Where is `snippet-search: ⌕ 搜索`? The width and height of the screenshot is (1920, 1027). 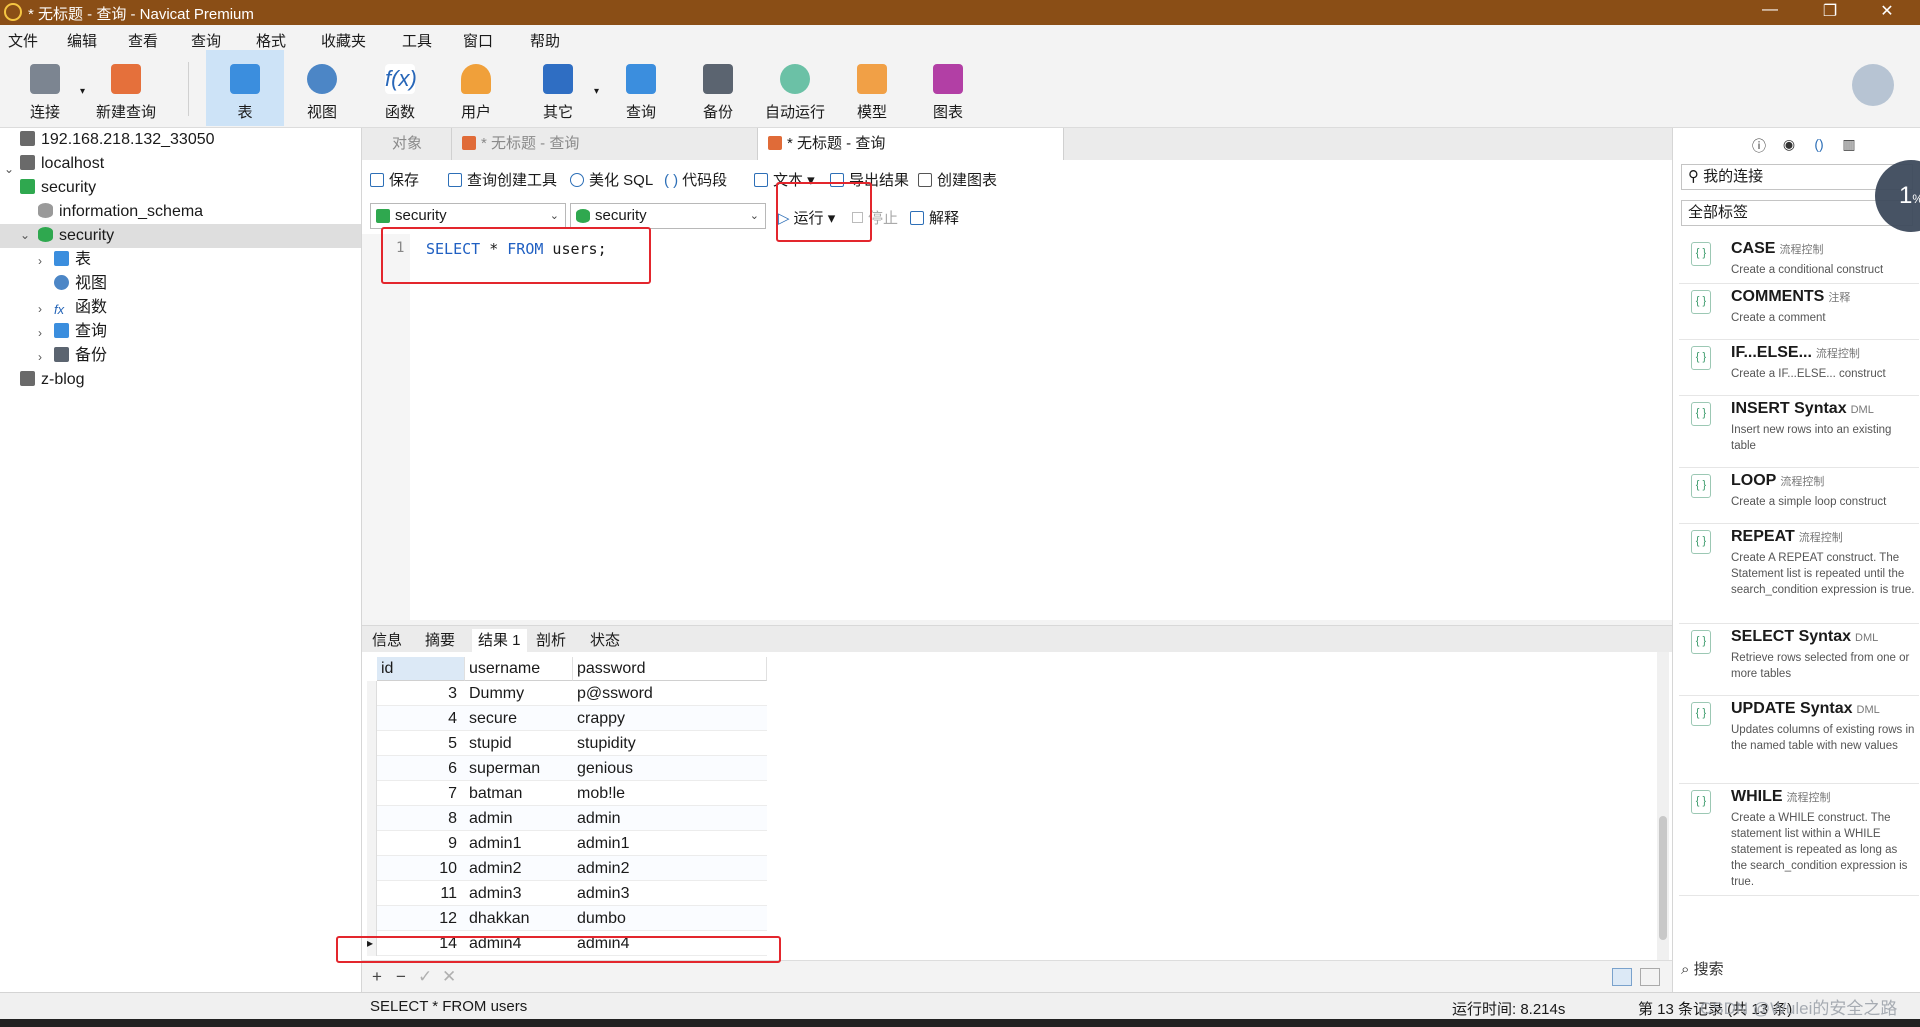
snippet-search: ⌕ 搜索 is located at coordinates (1702, 968).